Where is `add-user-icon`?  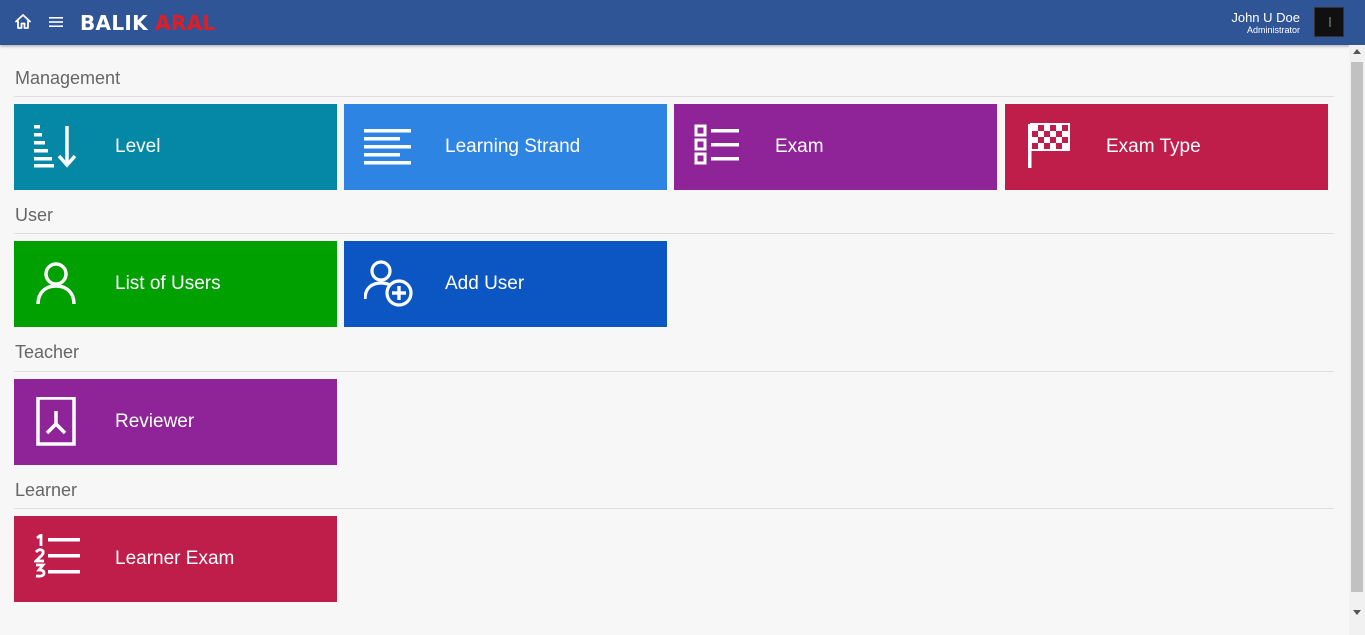 add-user-icon is located at coordinates (388, 284).